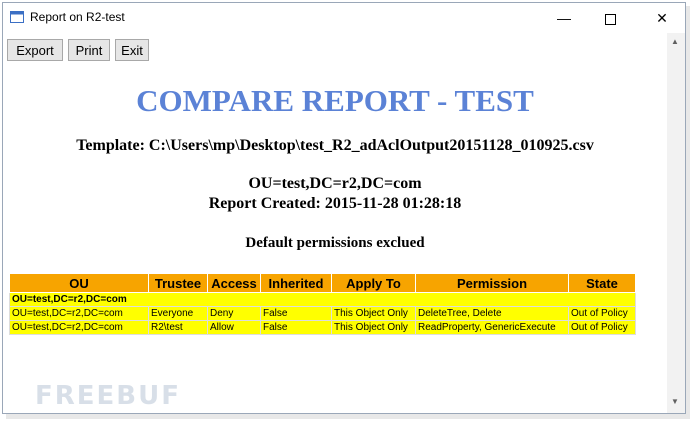 The width and height of the screenshot is (690, 422). Describe the element at coordinates (688, 212) in the screenshot. I see `window-shadow-right` at that location.